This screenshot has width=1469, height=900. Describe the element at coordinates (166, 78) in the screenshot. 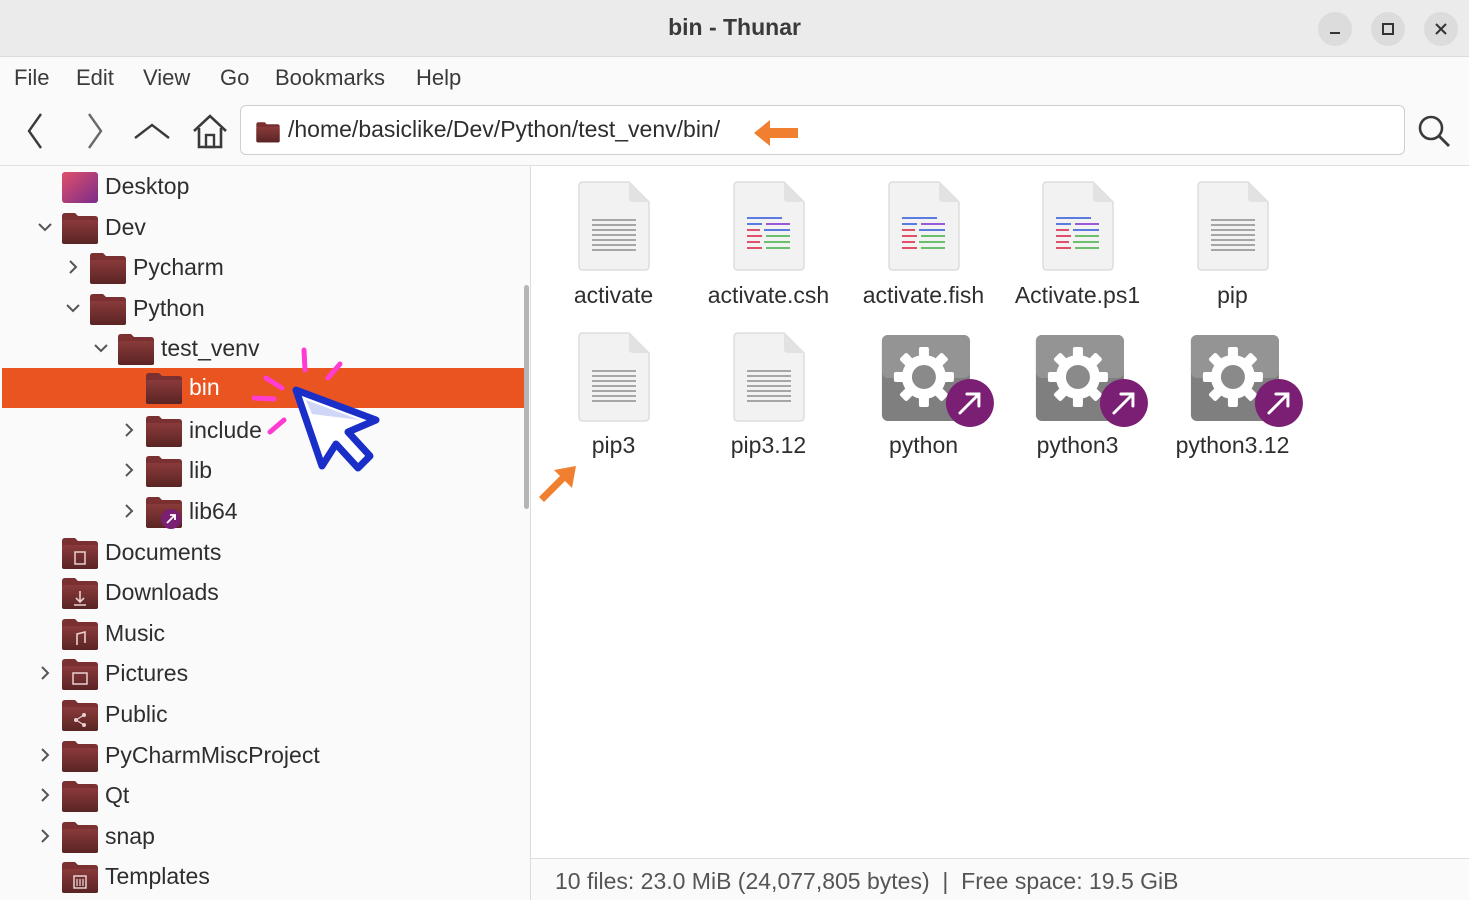

I see `menu-view: View` at that location.